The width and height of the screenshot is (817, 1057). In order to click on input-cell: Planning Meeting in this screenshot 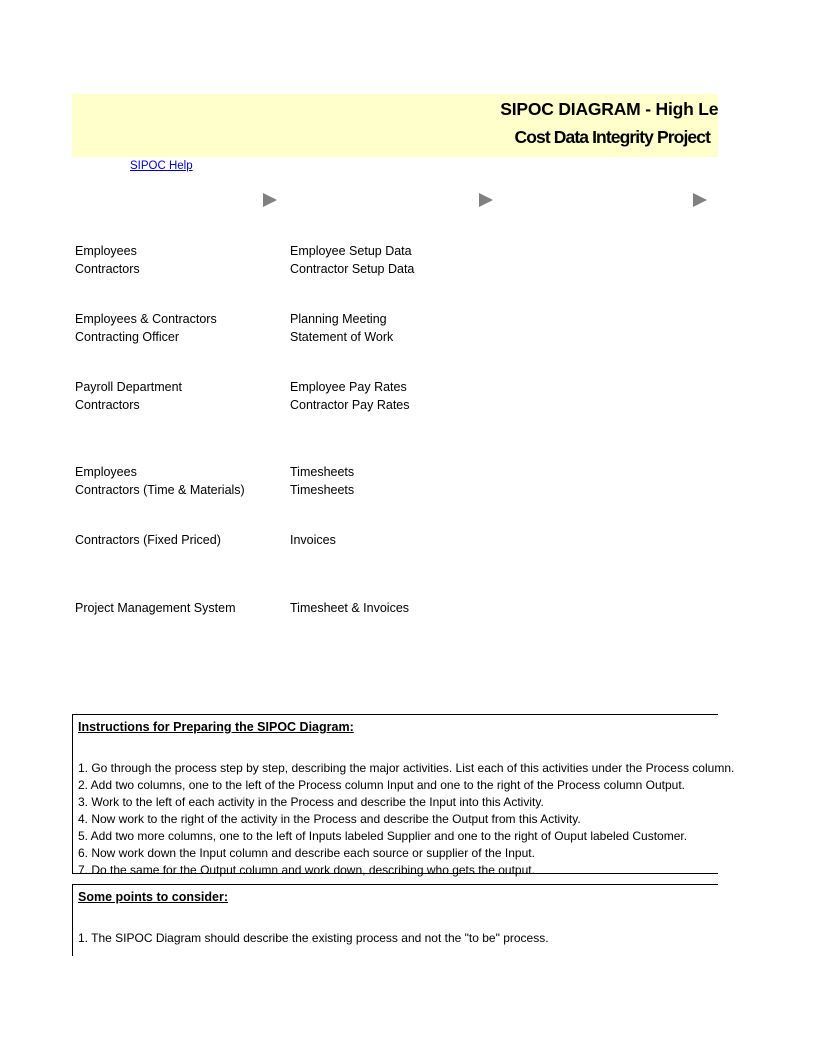, I will do `click(338, 320)`.